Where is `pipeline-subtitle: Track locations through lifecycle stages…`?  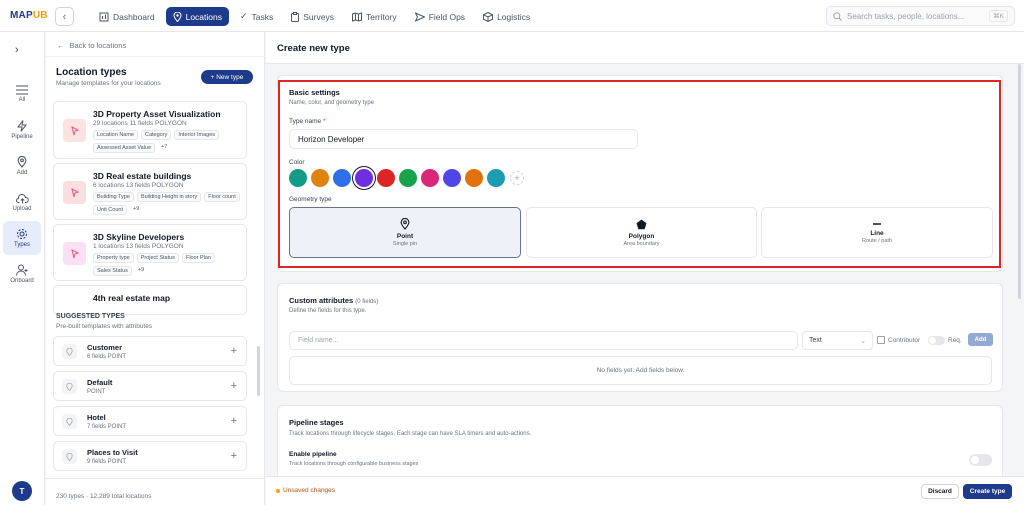 pipeline-subtitle: Track locations through lifecycle stages… is located at coordinates (410, 434).